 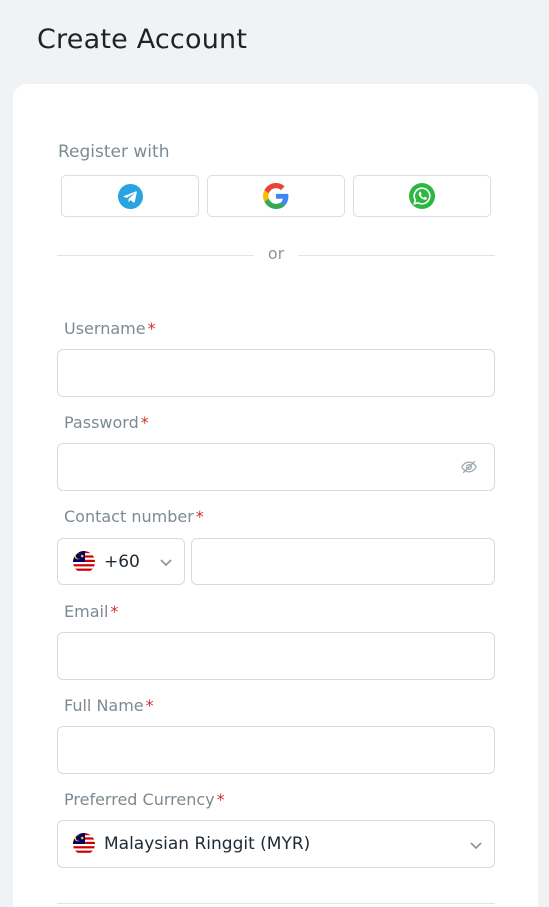 I want to click on google-register-button, so click(x=276, y=196).